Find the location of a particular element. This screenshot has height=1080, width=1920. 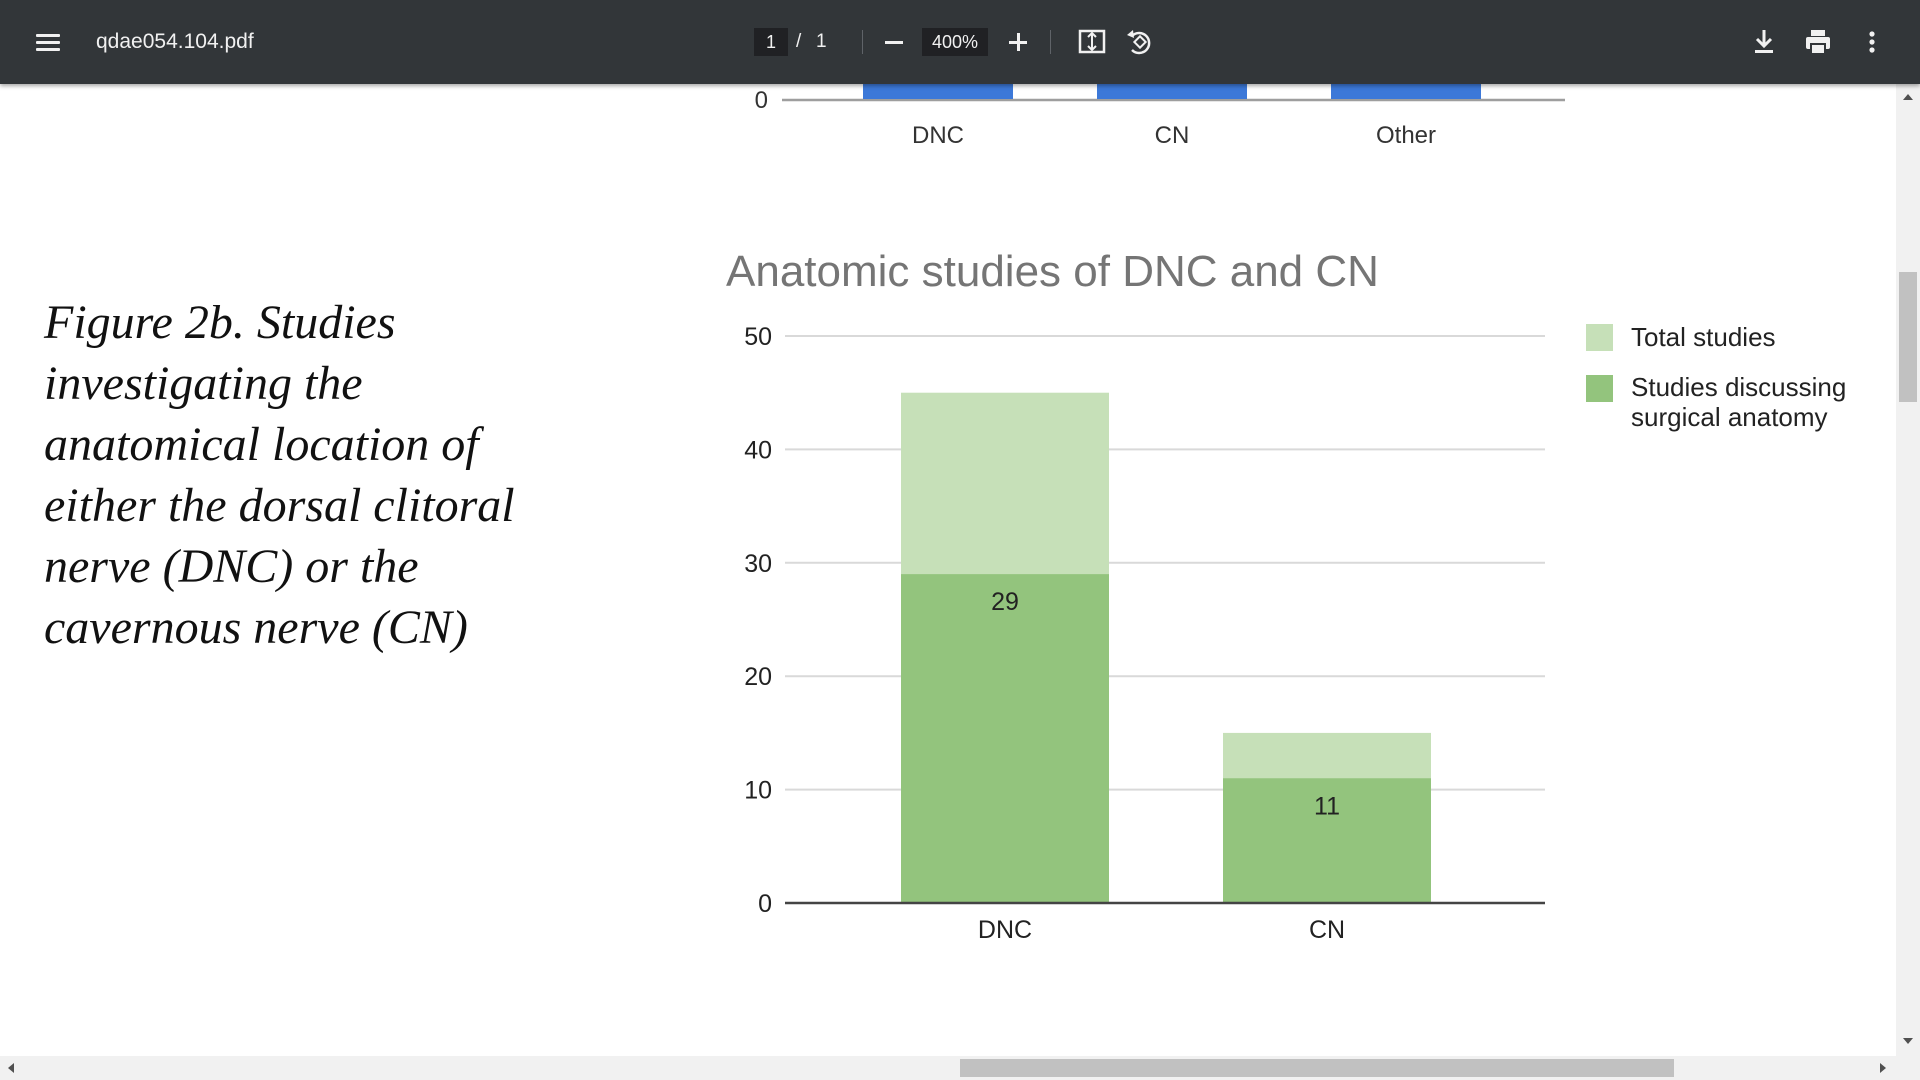

menu-icon is located at coordinates (48, 42).